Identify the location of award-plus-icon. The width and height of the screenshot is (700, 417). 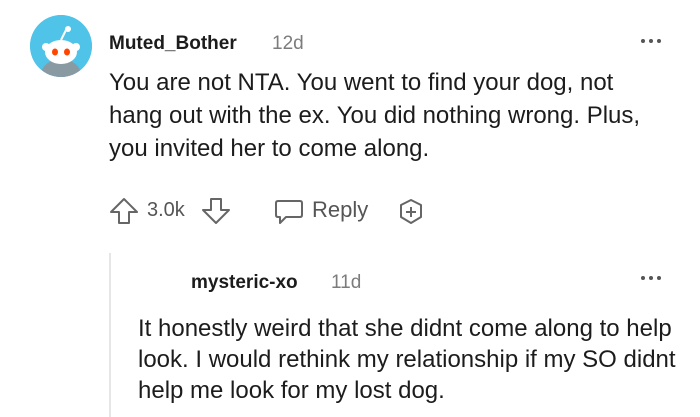
(411, 211).